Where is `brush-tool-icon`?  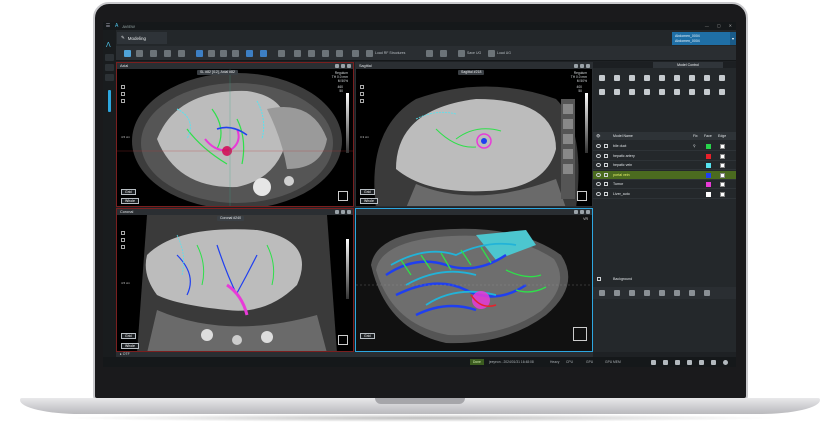
brush-tool-icon is located at coordinates (311, 53).